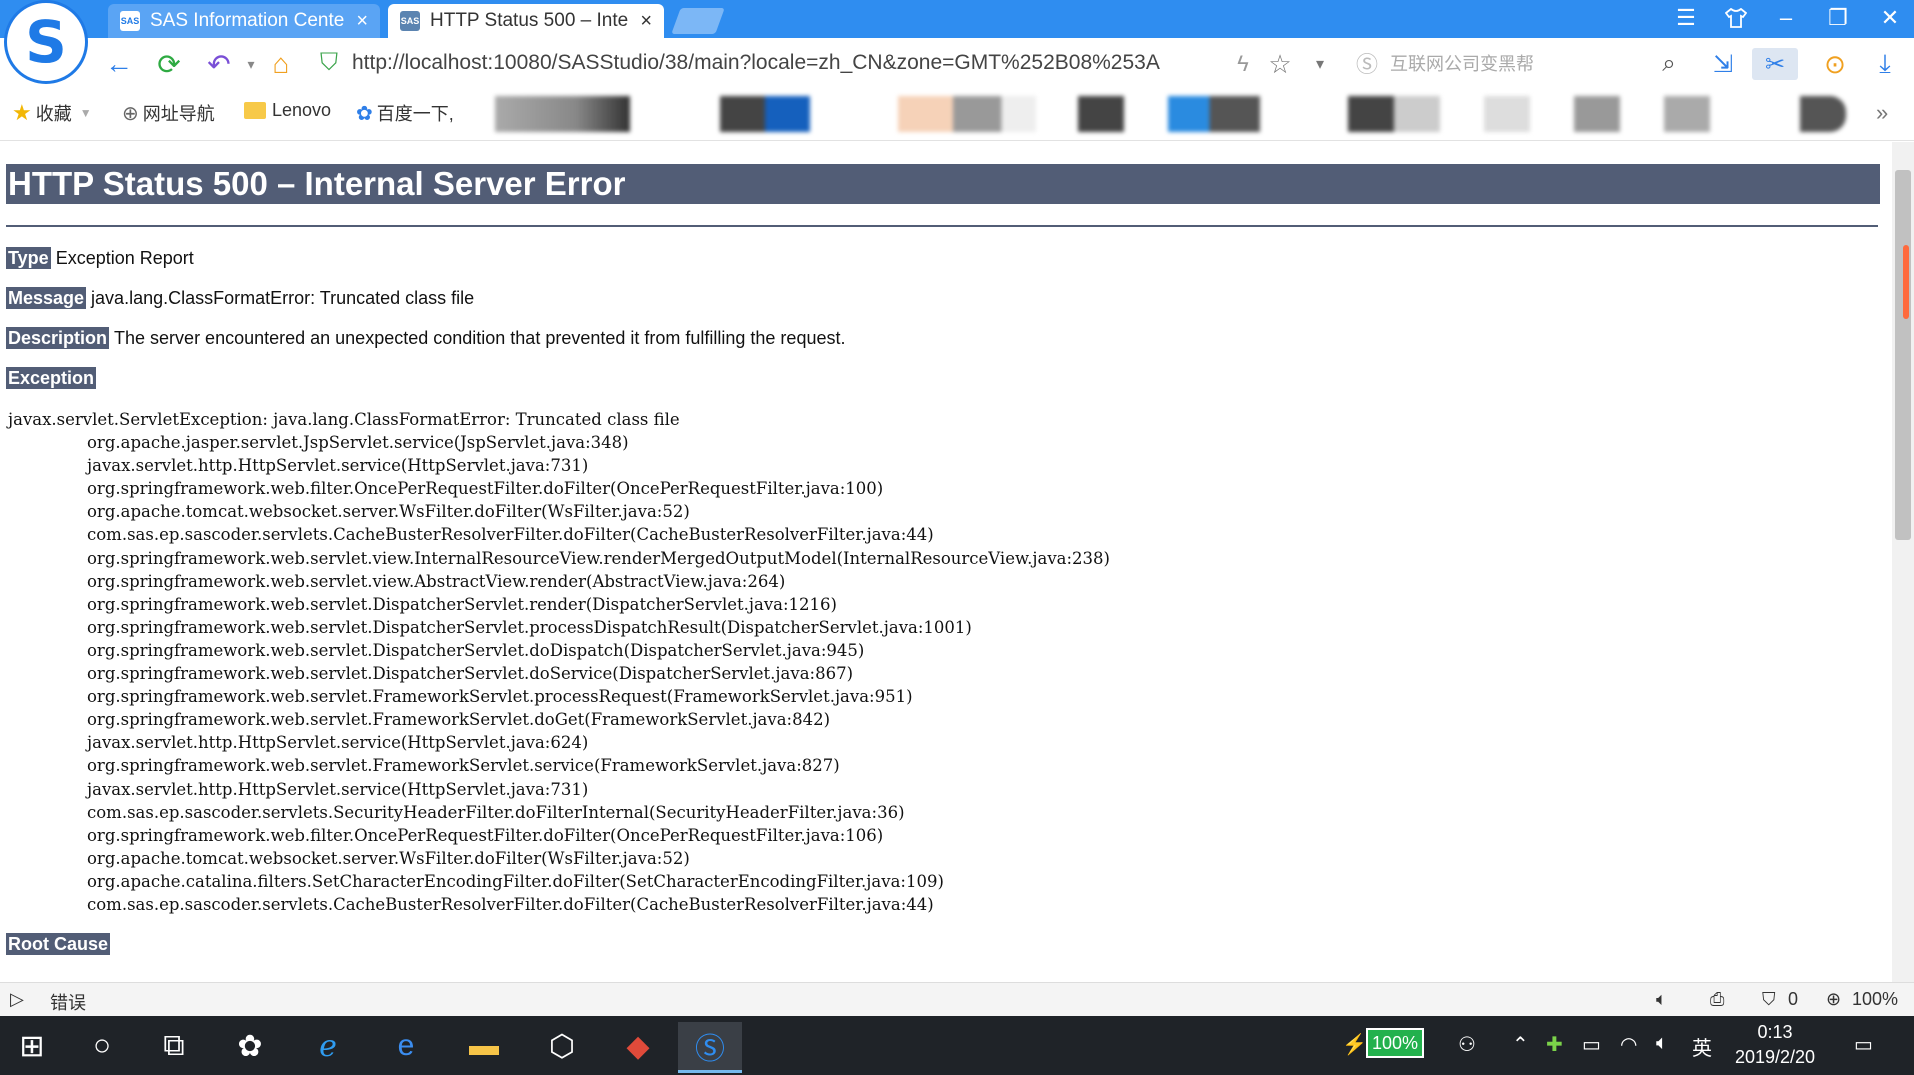 The height and width of the screenshot is (1075, 1914). What do you see at coordinates (1702, 1046) in the screenshot?
I see `ime-indicator: 英` at bounding box center [1702, 1046].